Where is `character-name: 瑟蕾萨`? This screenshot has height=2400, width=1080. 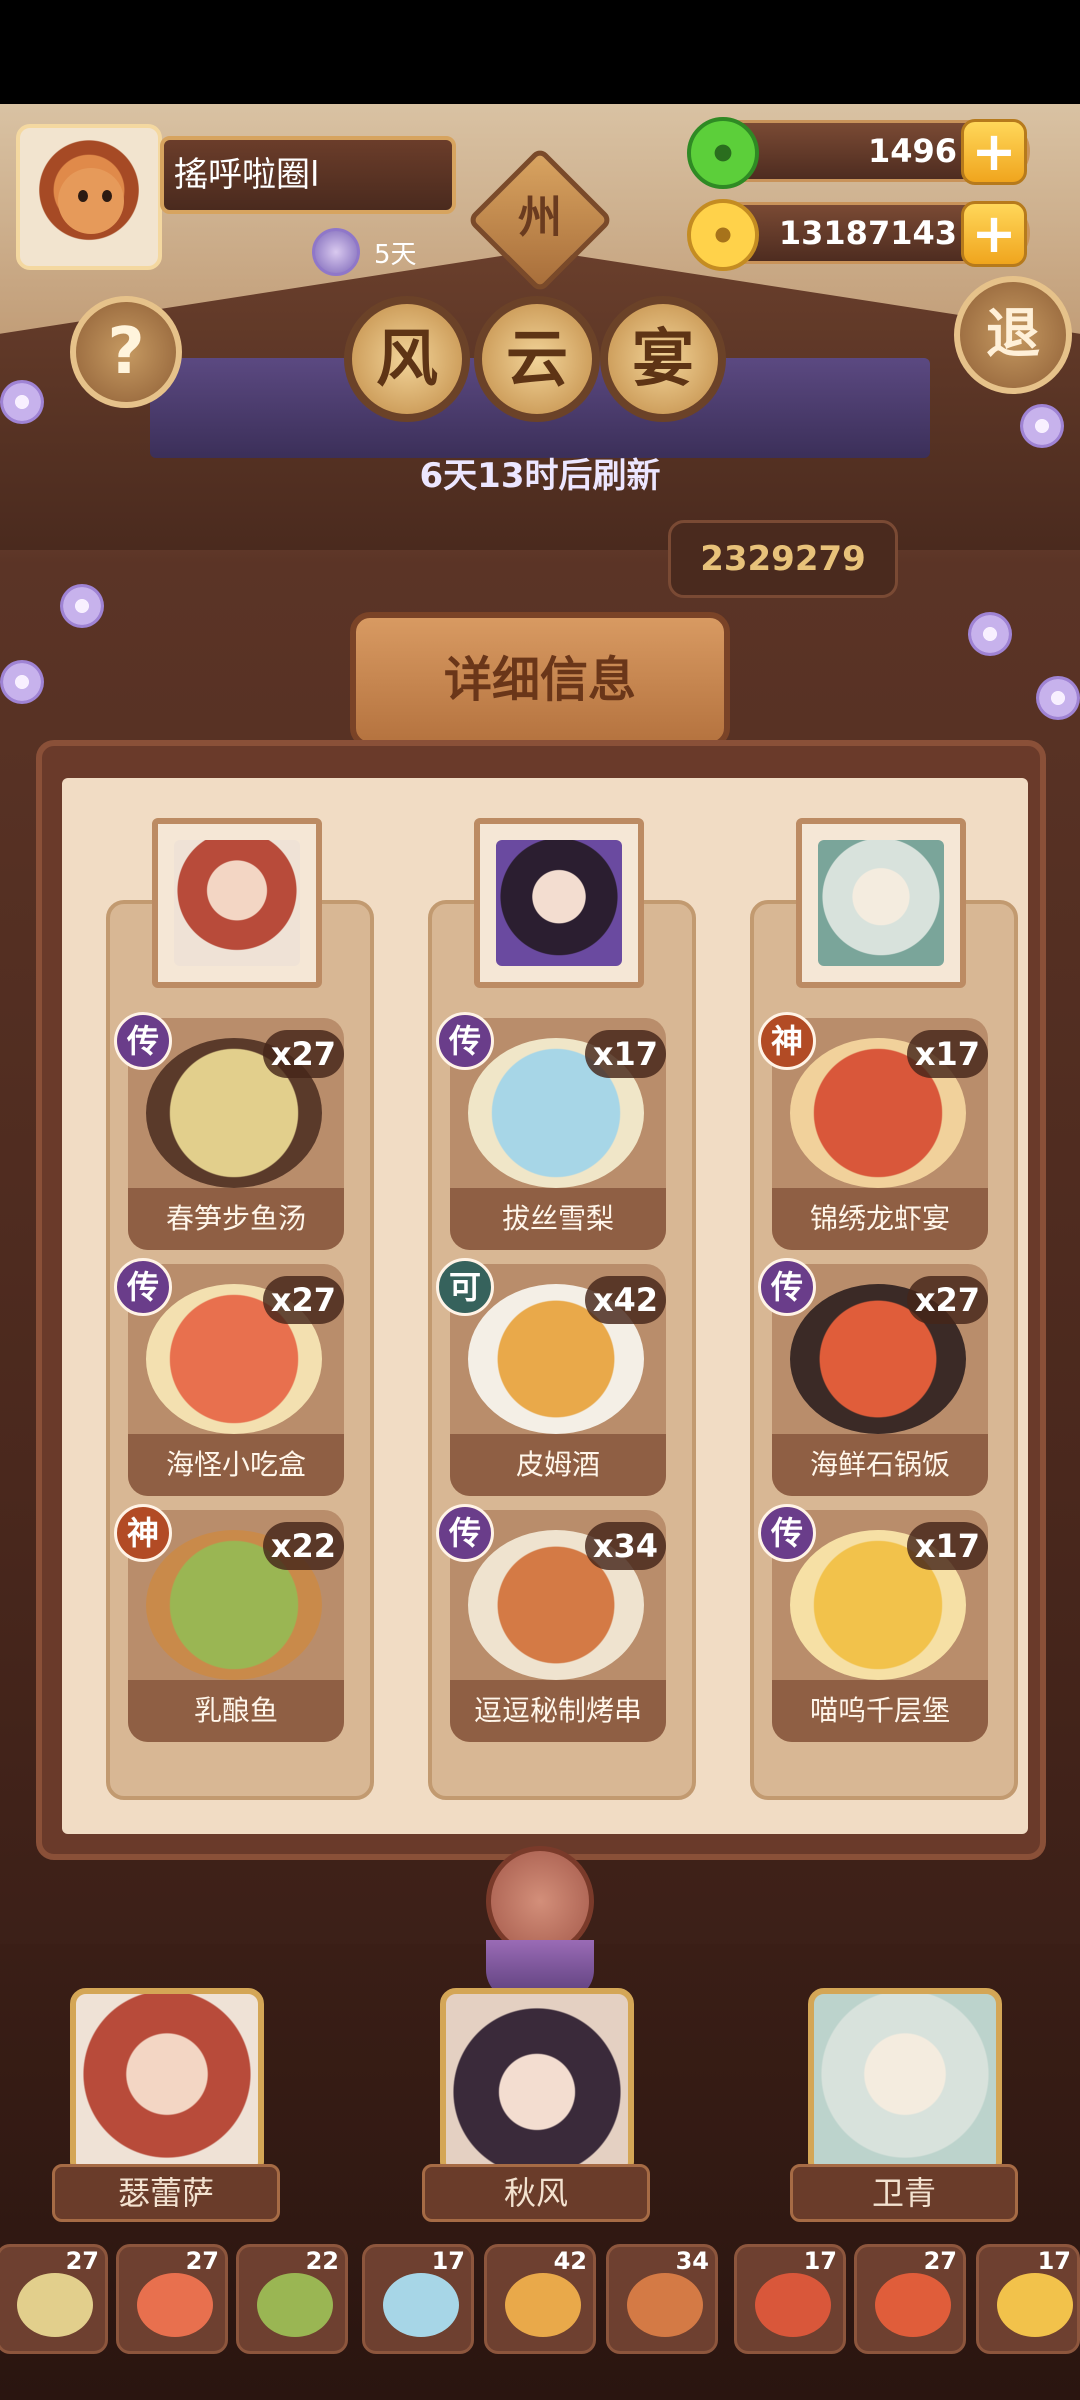
character-name: 瑟蕾萨 is located at coordinates (166, 2193).